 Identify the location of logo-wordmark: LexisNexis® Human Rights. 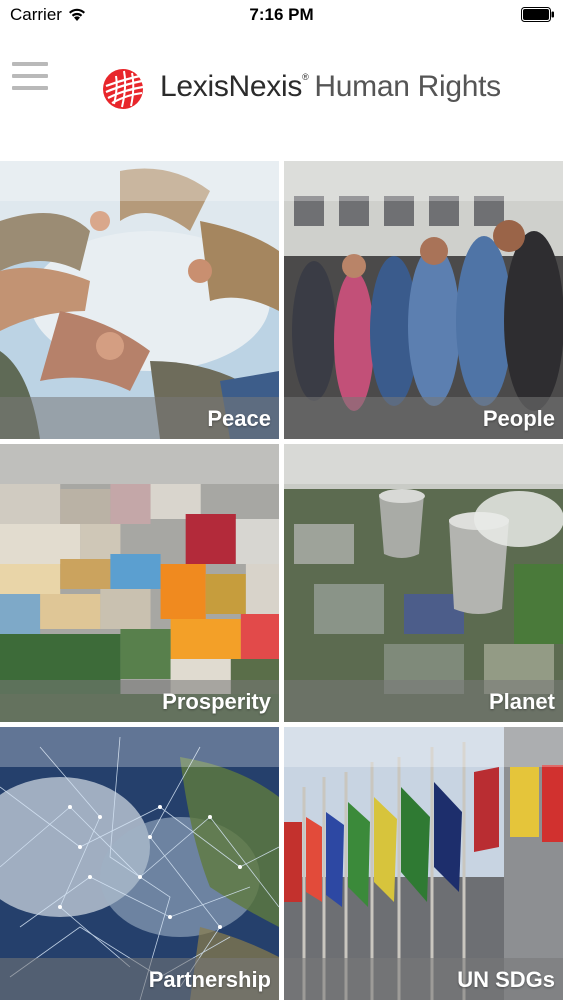
(330, 87).